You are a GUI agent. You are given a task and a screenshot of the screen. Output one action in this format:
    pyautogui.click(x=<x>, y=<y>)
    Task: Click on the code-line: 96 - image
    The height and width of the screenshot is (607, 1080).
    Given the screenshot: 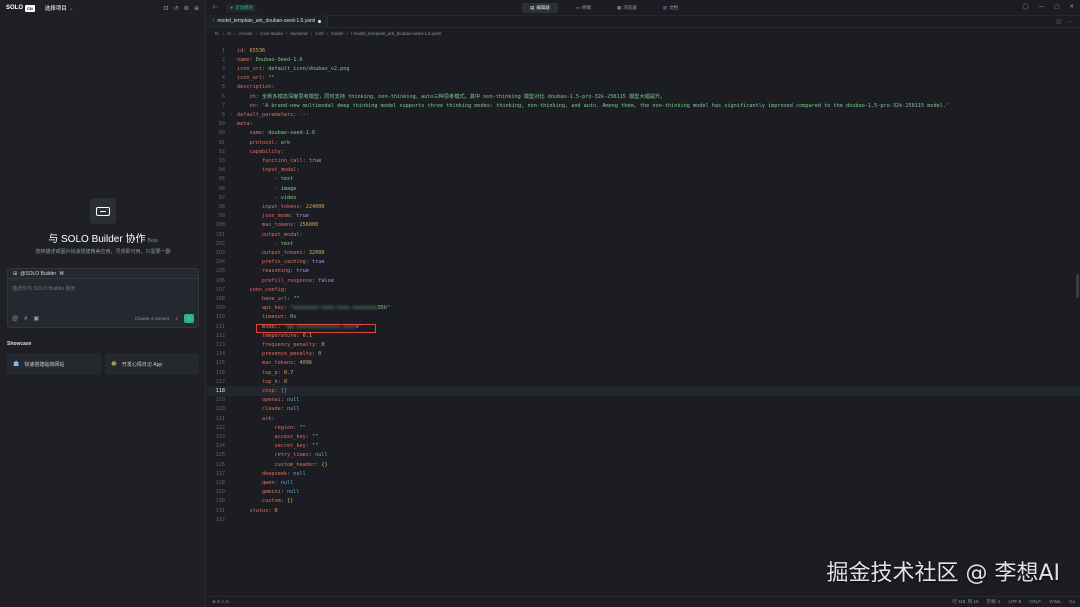 What is the action you would take?
    pyautogui.click(x=643, y=188)
    